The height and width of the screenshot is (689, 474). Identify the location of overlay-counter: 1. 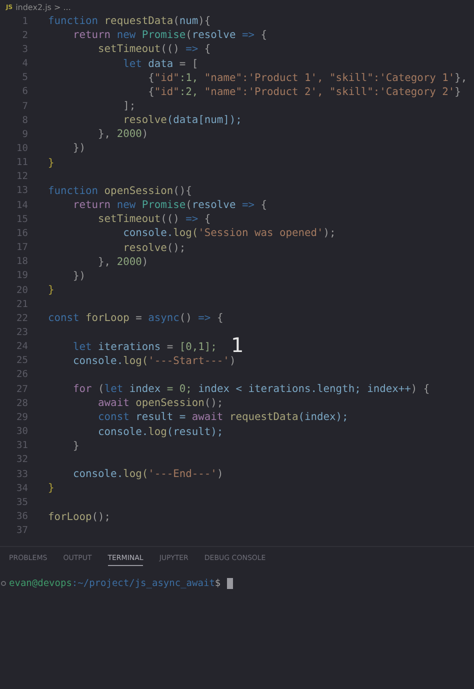
(237, 345).